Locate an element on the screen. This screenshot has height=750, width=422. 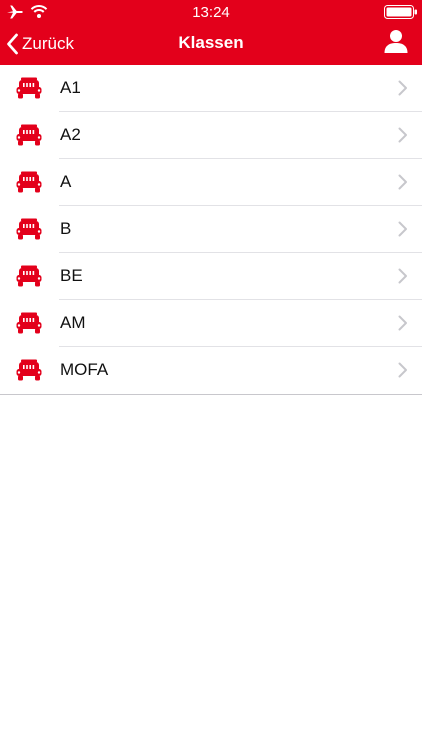
battery-icon is located at coordinates (400, 12).